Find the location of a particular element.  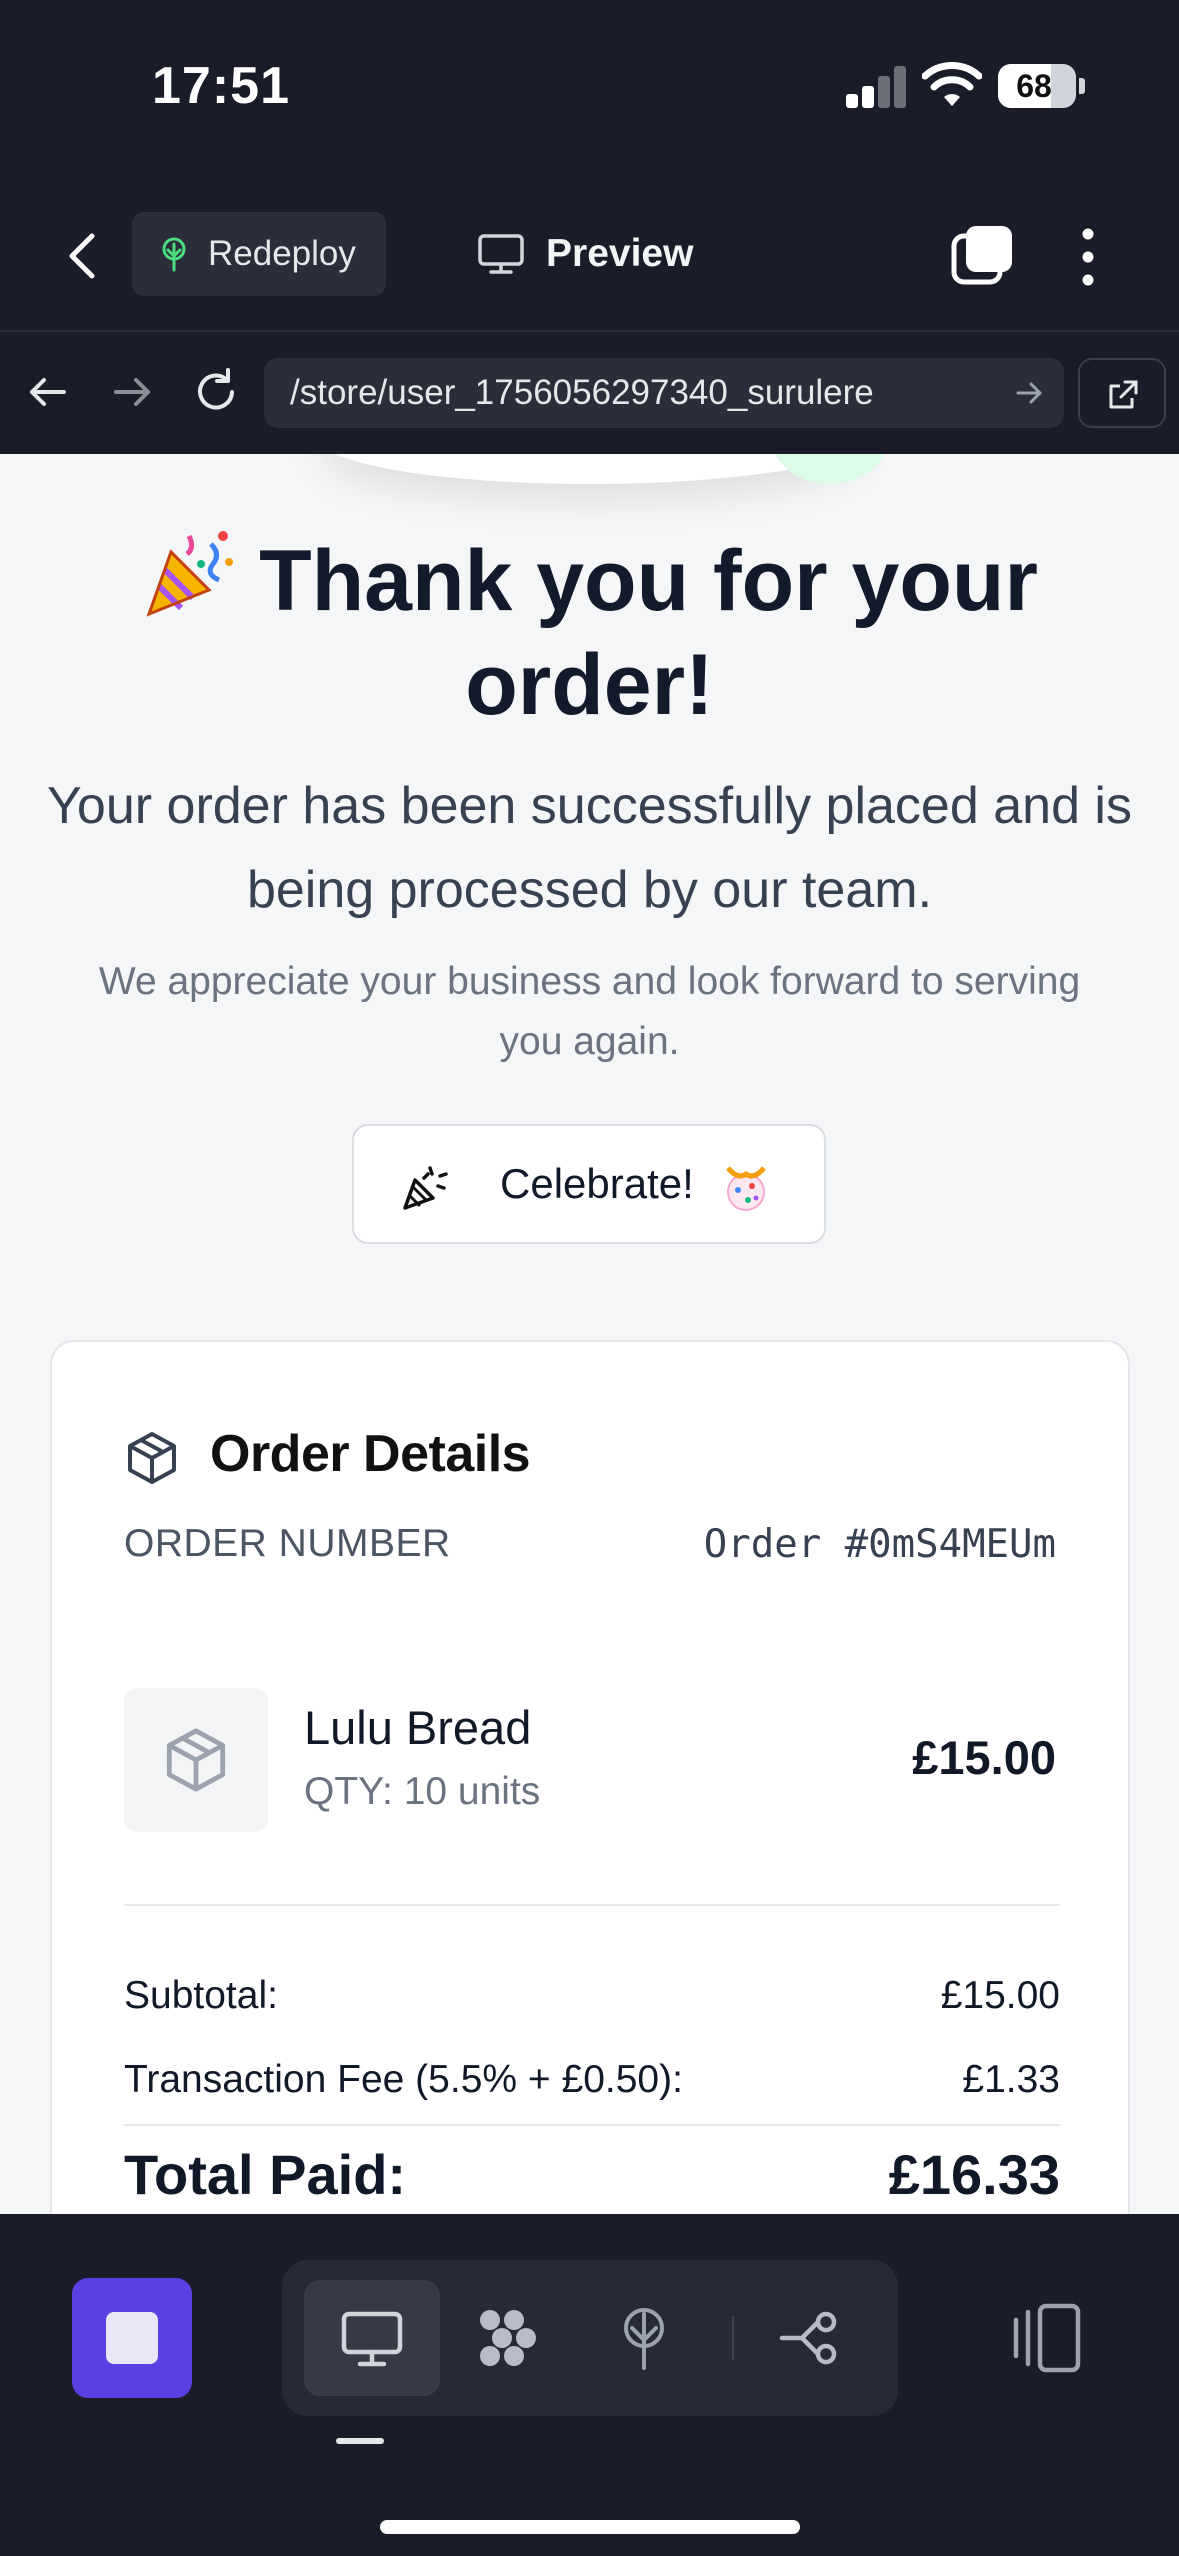

battery-tip is located at coordinates (1082, 86).